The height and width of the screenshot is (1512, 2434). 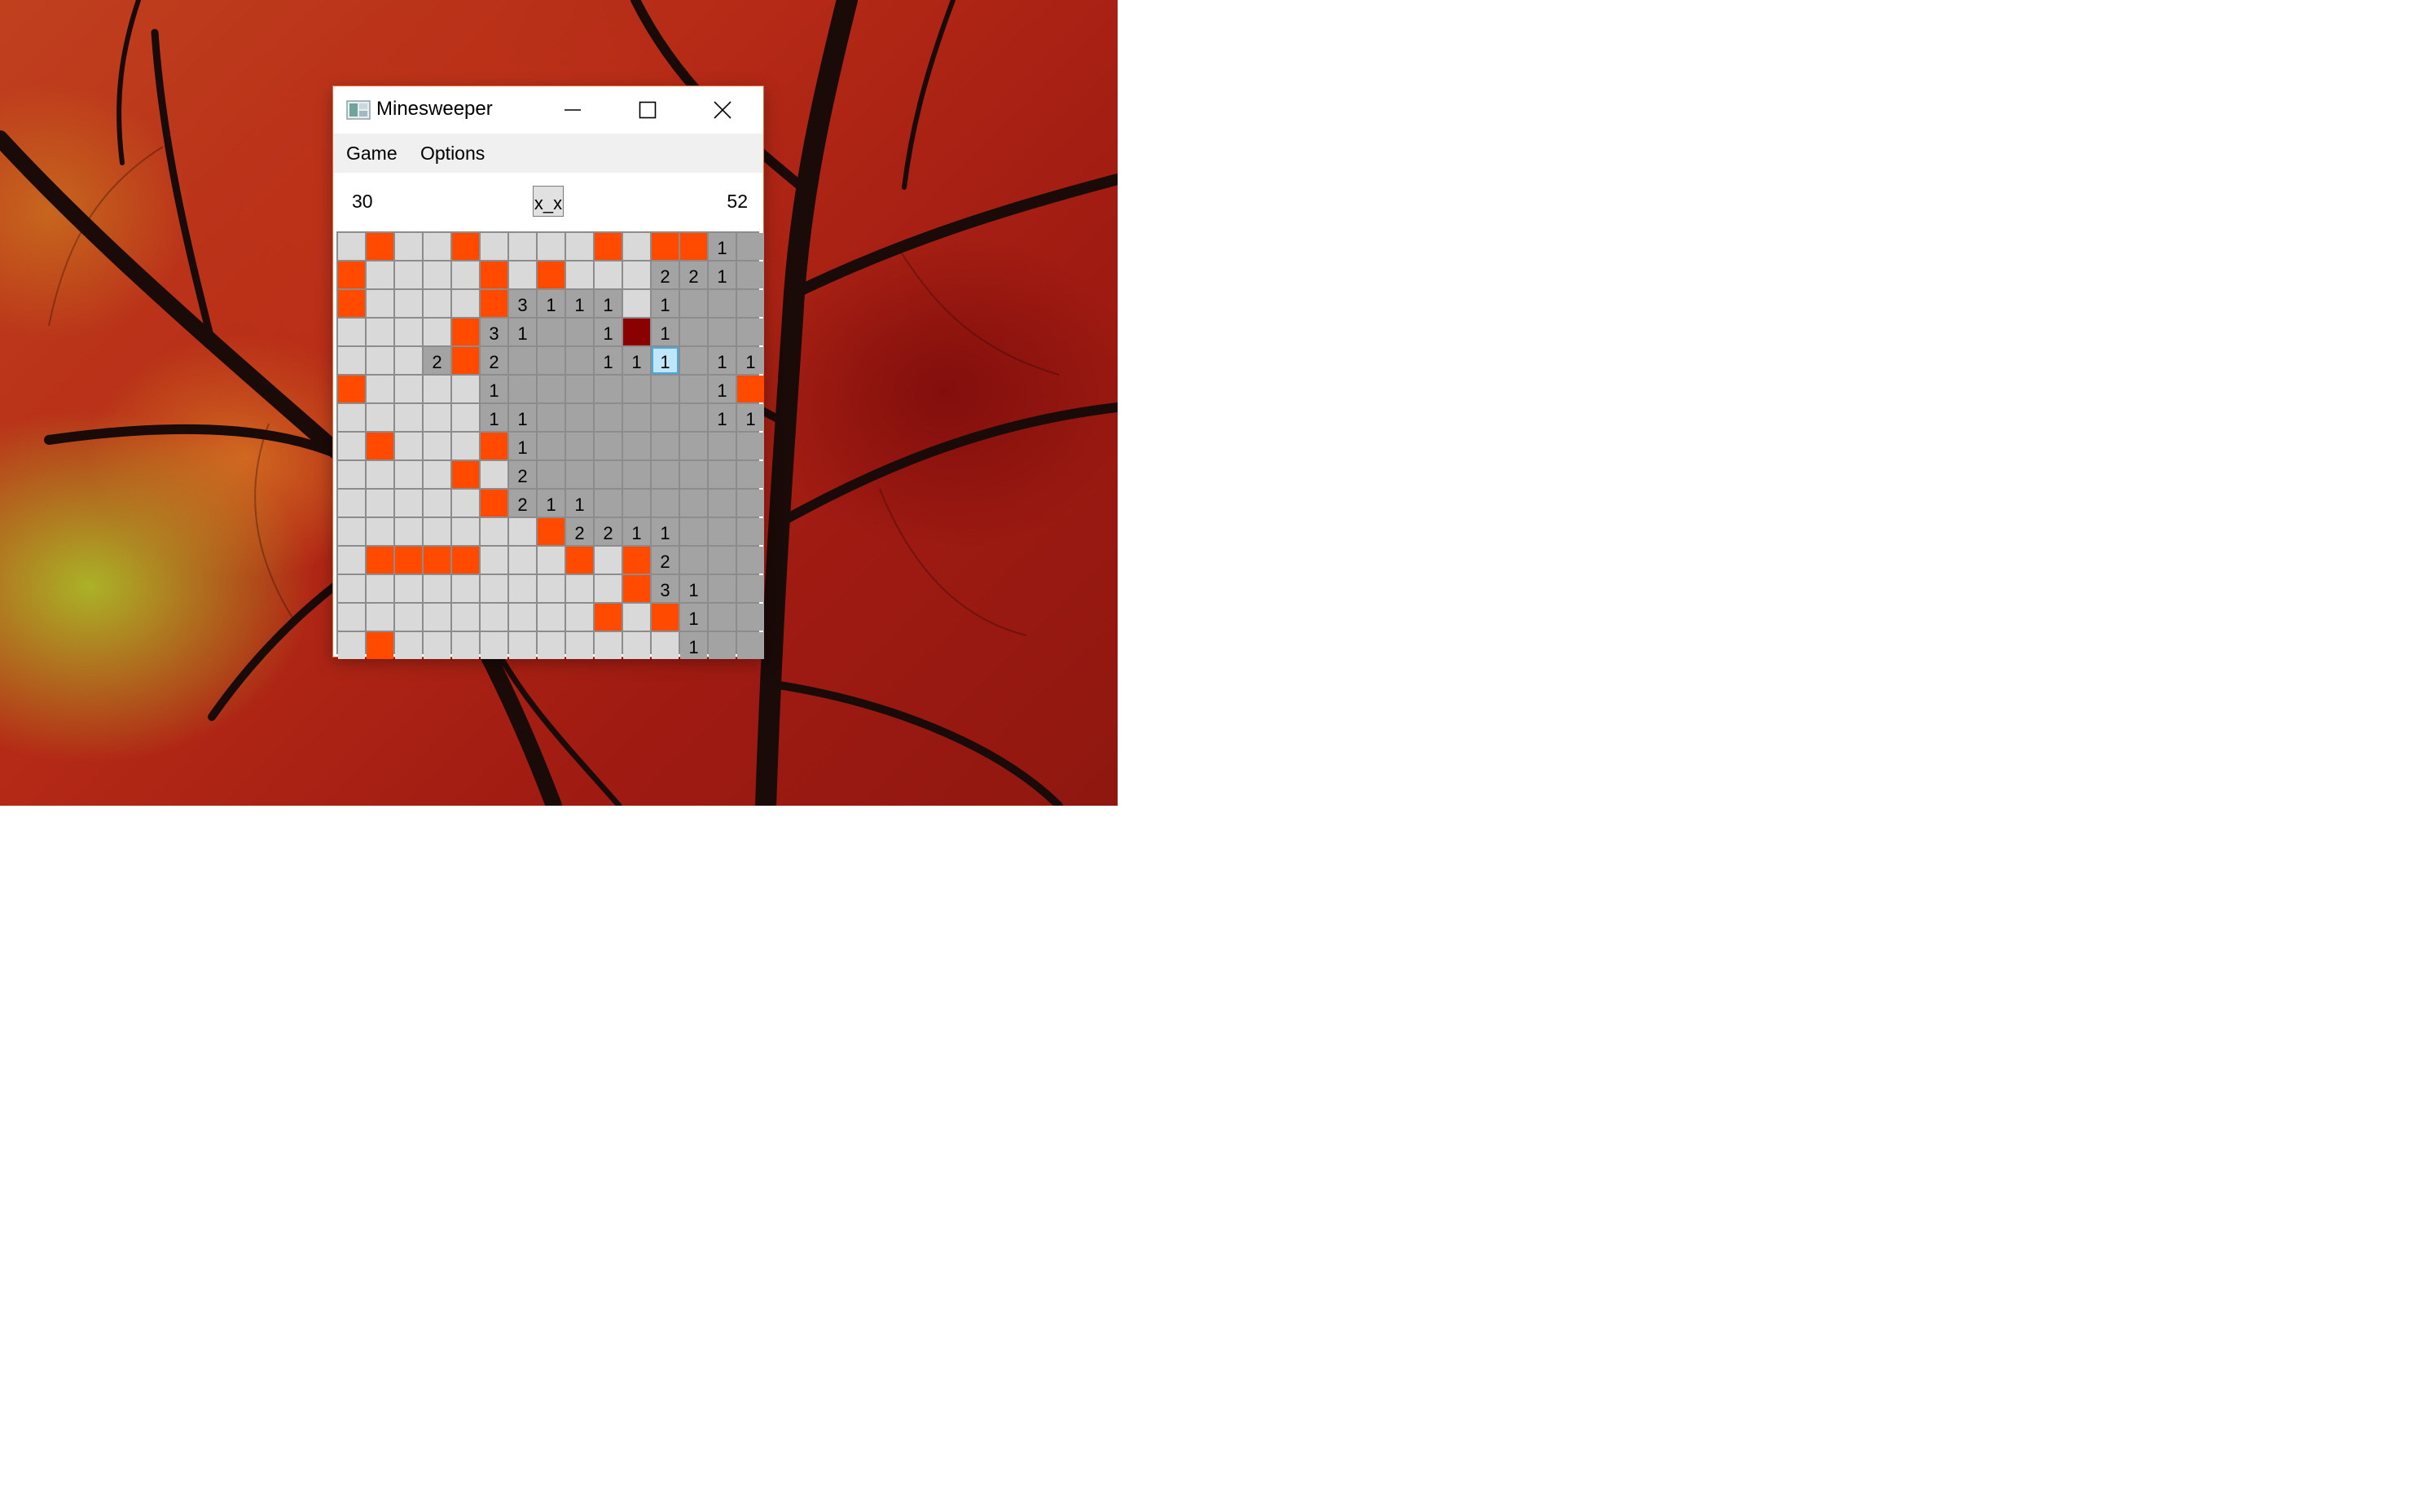 What do you see at coordinates (636, 332) in the screenshot?
I see `exploded-mine-cell` at bounding box center [636, 332].